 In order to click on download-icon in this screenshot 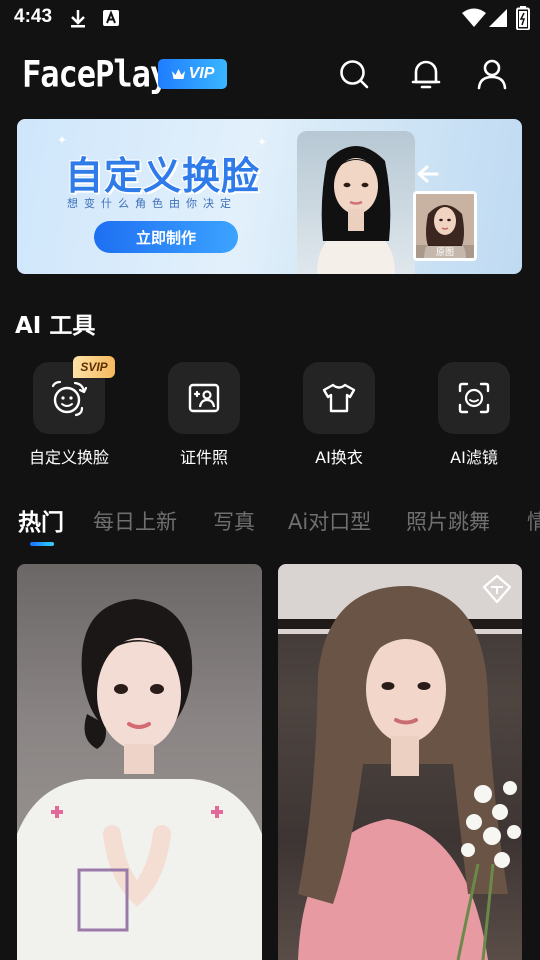, I will do `click(78, 19)`.